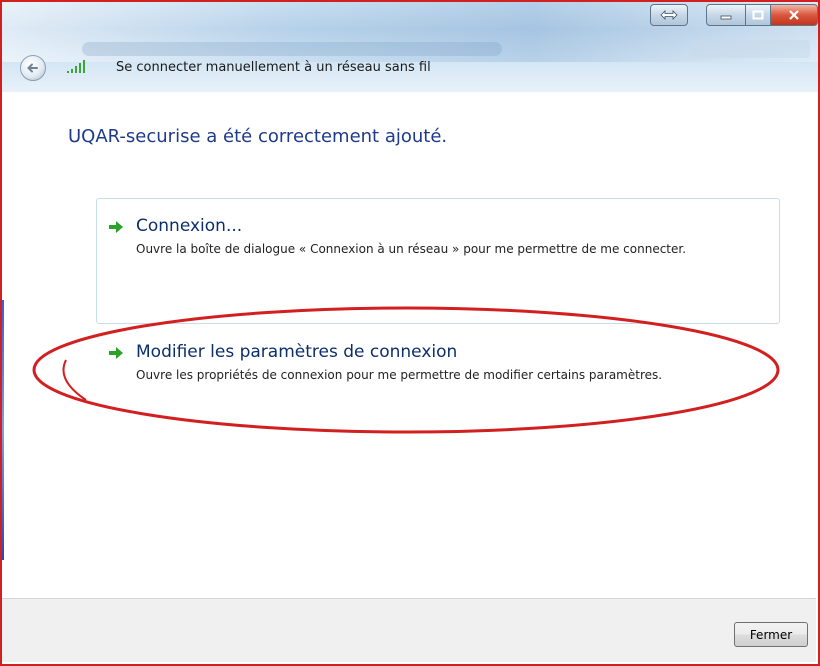  I want to click on back-button, so click(33, 68).